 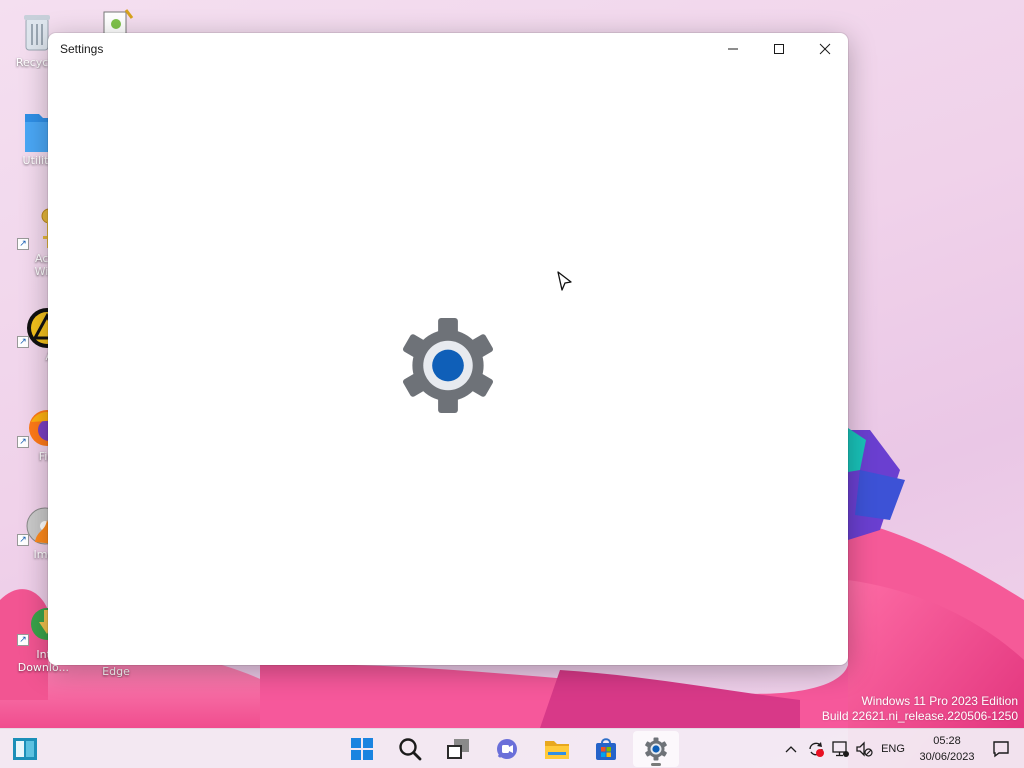 I want to click on volume-muted-icon, so click(x=864, y=749).